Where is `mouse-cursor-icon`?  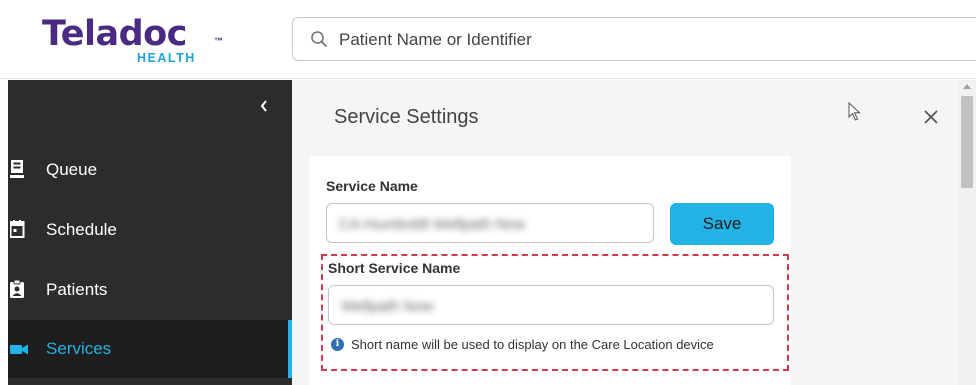 mouse-cursor-icon is located at coordinates (854, 111).